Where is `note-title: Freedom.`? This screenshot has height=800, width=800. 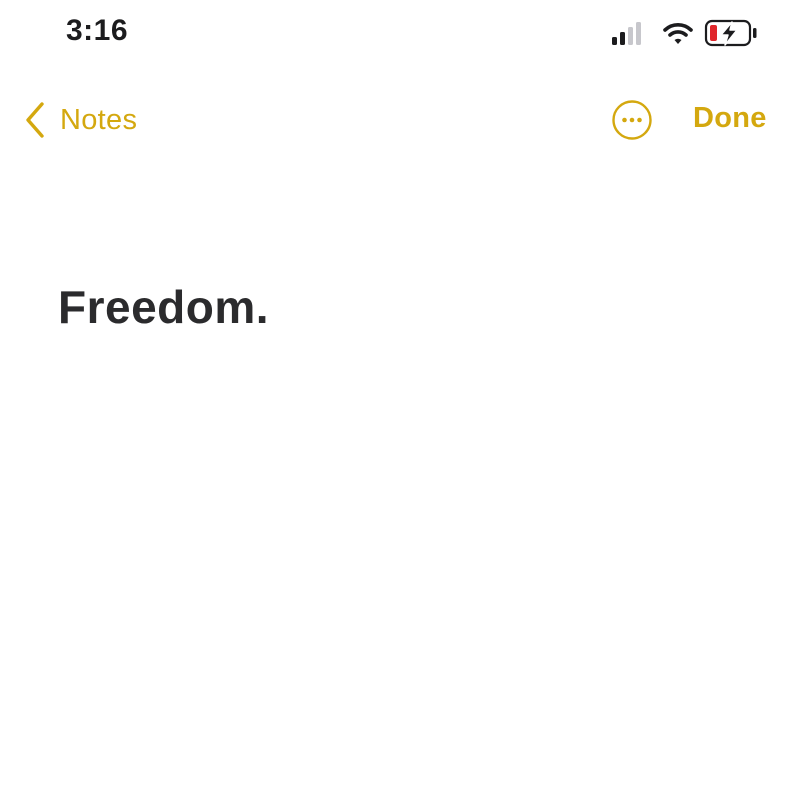 note-title: Freedom. is located at coordinates (408, 307).